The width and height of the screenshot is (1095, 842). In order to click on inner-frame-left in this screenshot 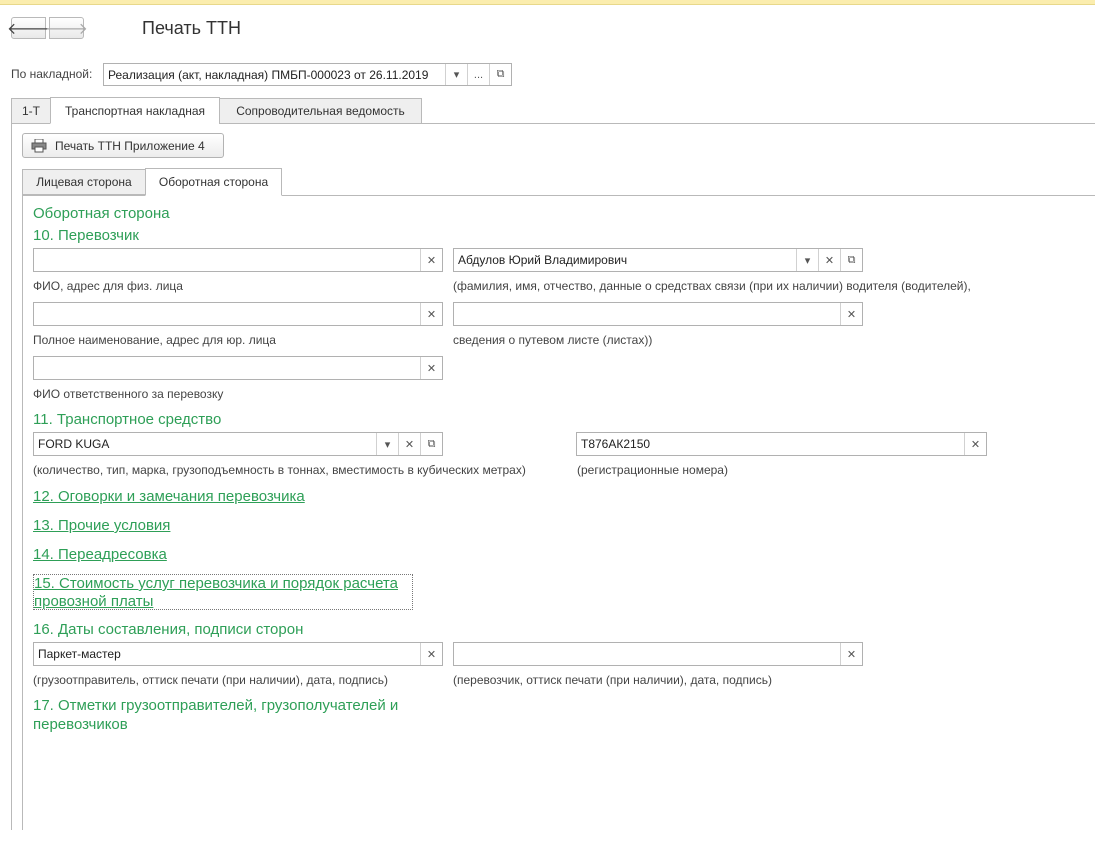, I will do `click(22, 512)`.